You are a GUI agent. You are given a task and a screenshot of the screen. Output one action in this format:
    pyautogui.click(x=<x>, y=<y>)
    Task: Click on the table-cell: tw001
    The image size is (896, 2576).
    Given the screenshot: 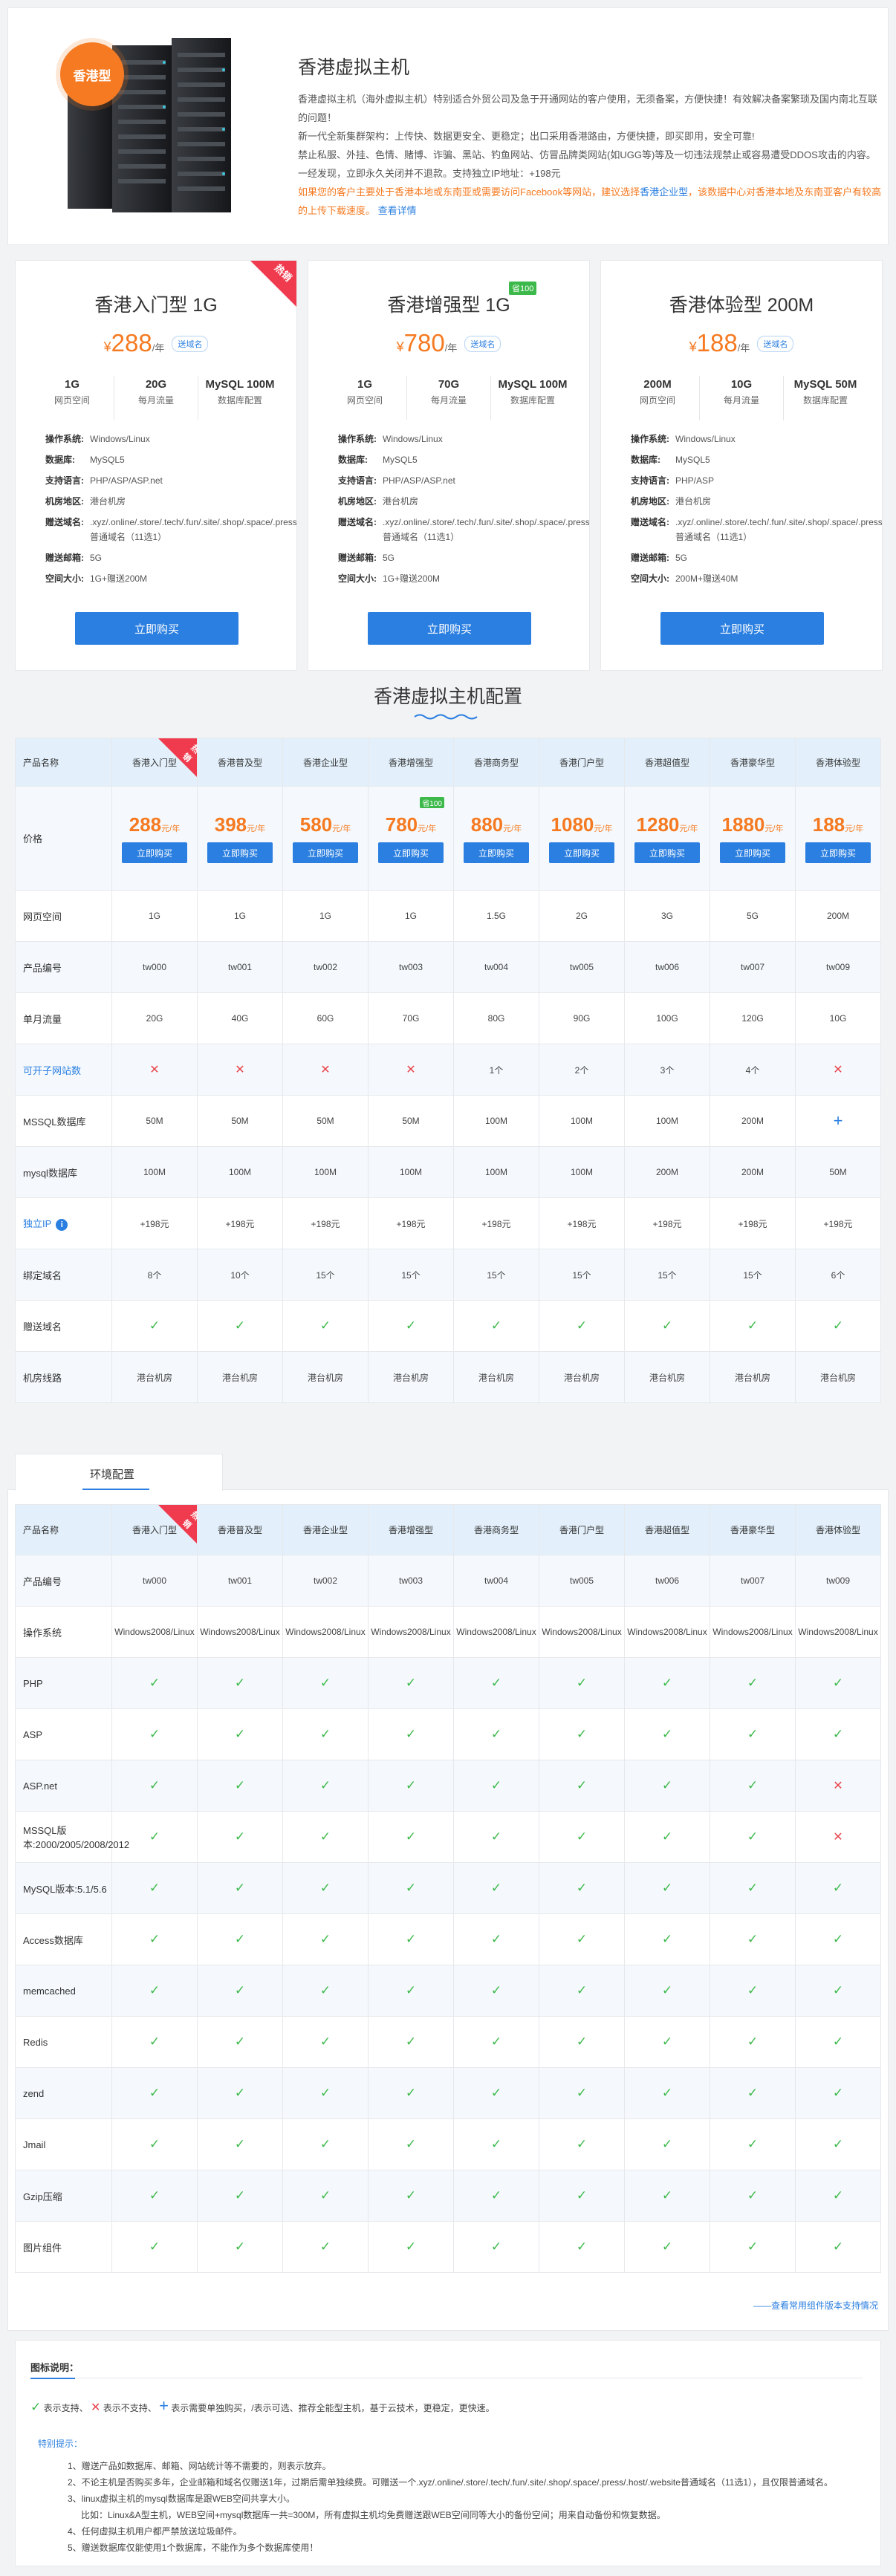 What is the action you would take?
    pyautogui.click(x=240, y=967)
    